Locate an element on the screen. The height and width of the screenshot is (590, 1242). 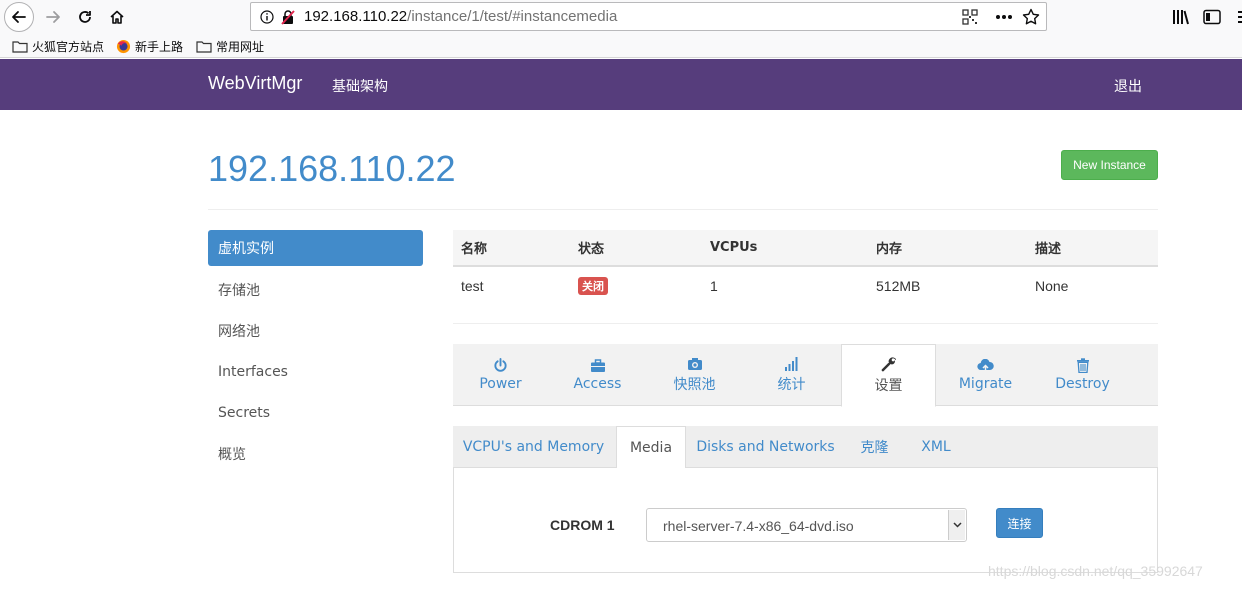
reload-button is located at coordinates (85, 17).